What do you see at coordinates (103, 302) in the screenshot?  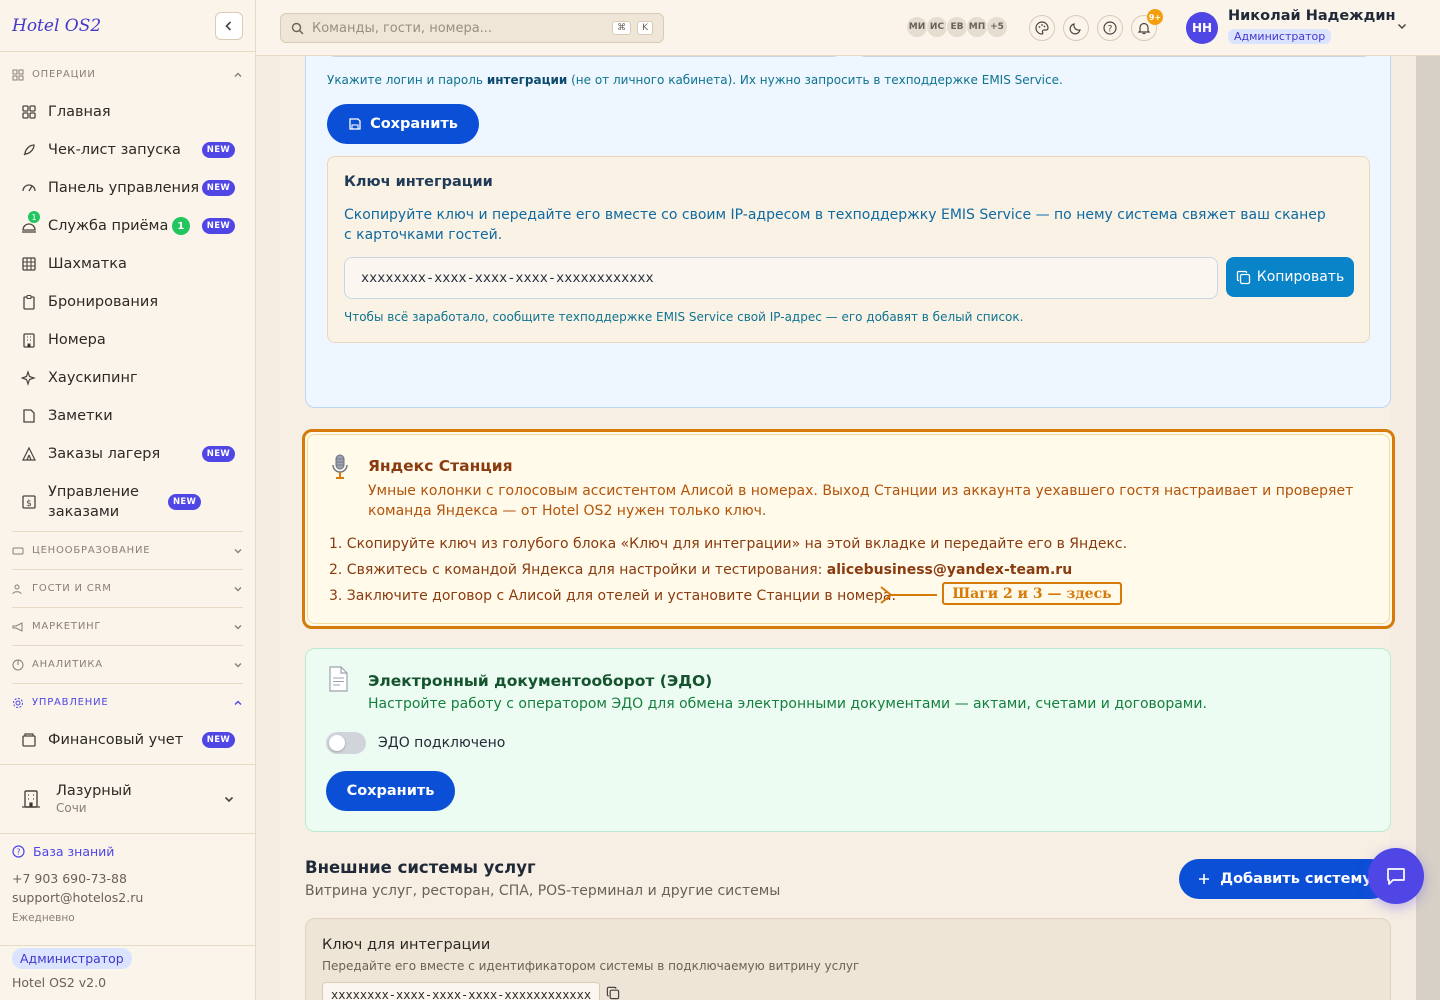 I see `sidebar-item-label: Бронирования` at bounding box center [103, 302].